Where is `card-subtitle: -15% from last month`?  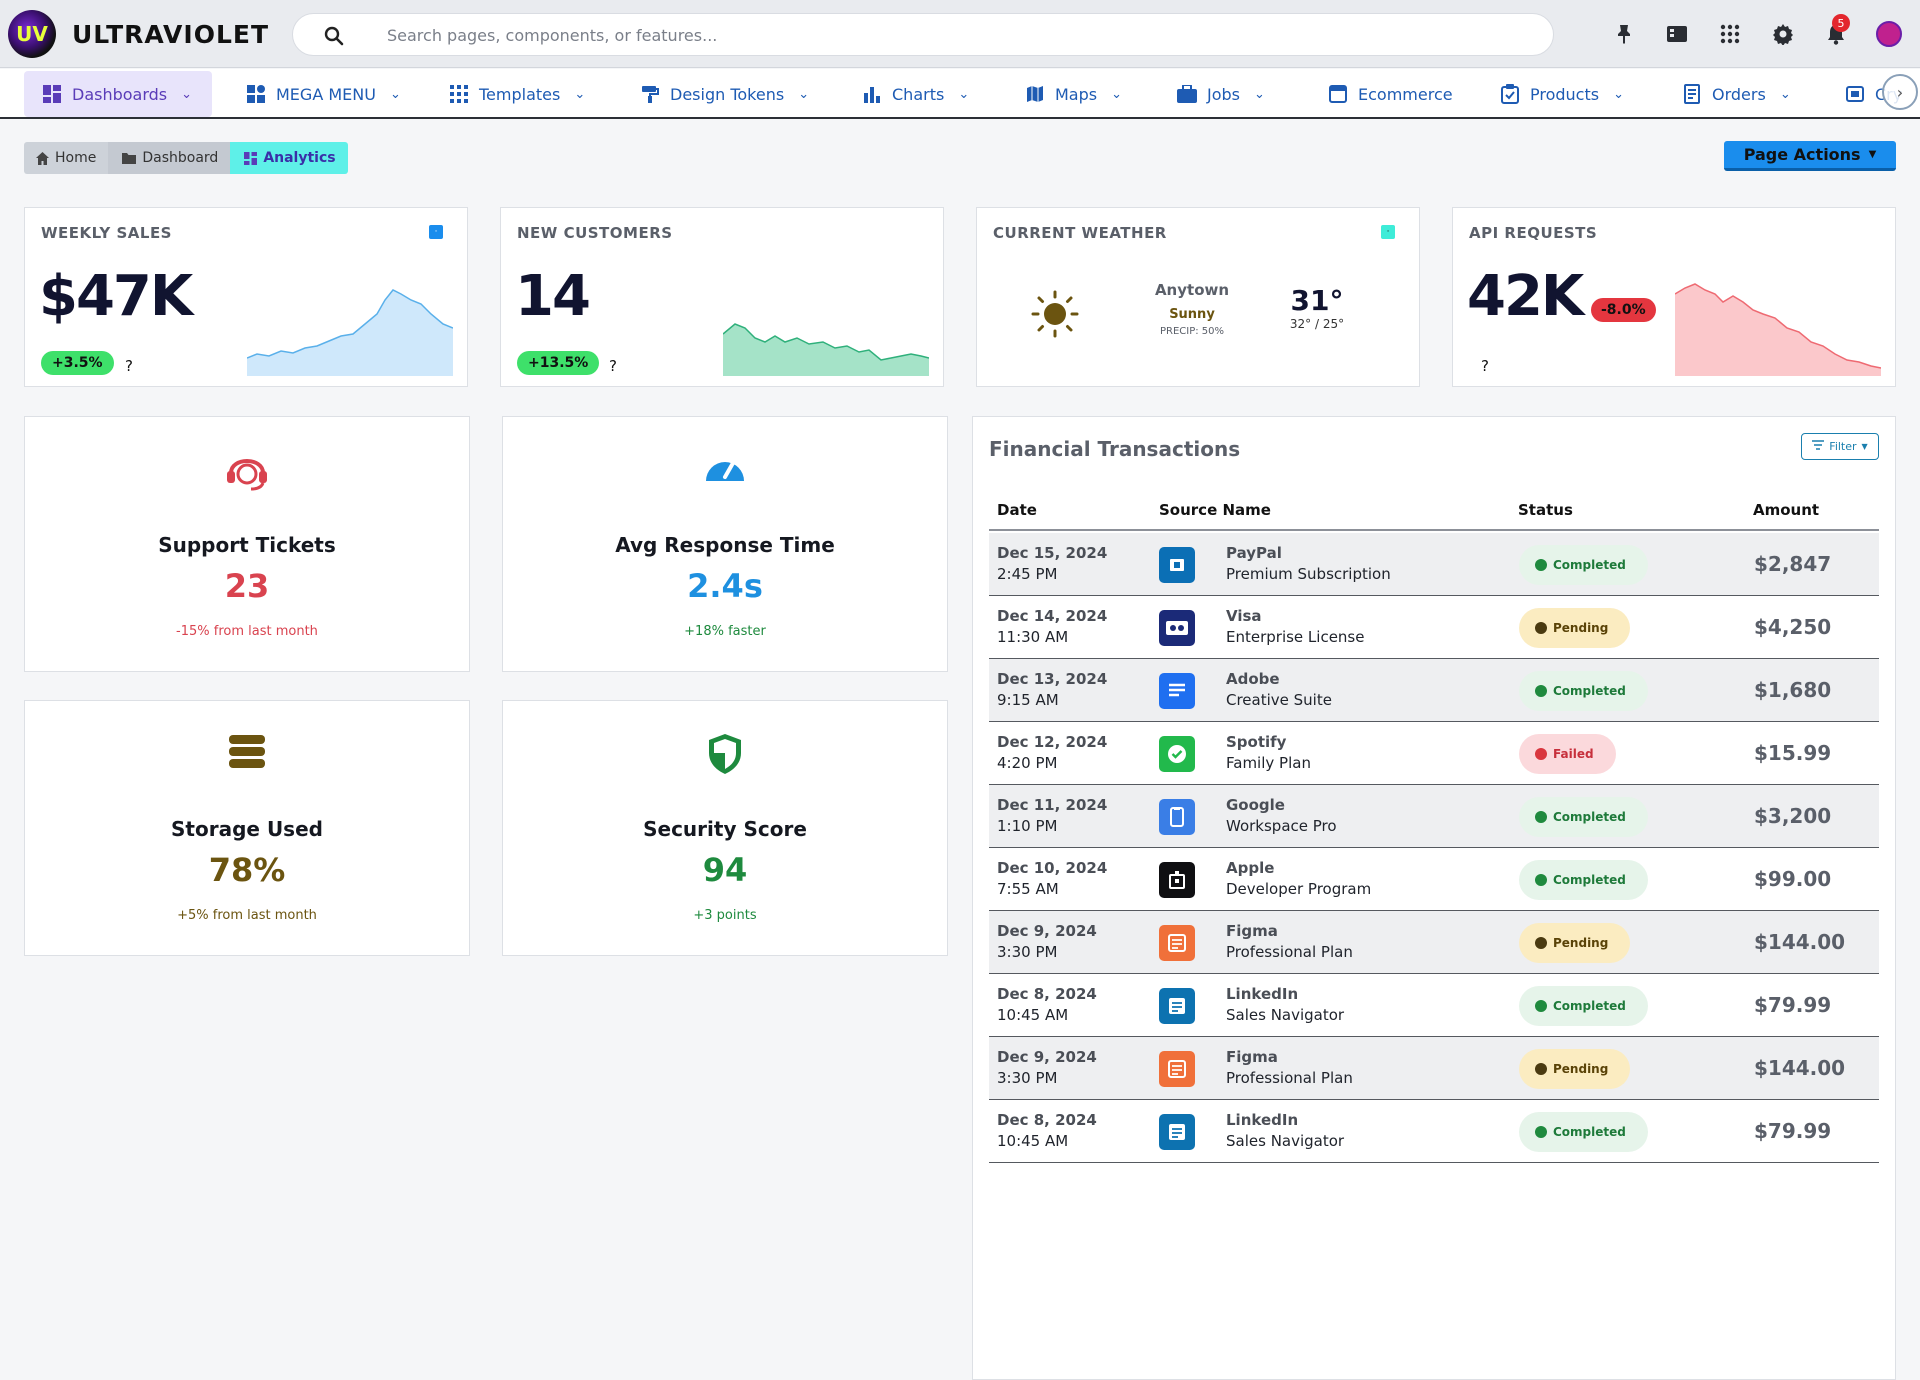 card-subtitle: -15% from last month is located at coordinates (247, 631).